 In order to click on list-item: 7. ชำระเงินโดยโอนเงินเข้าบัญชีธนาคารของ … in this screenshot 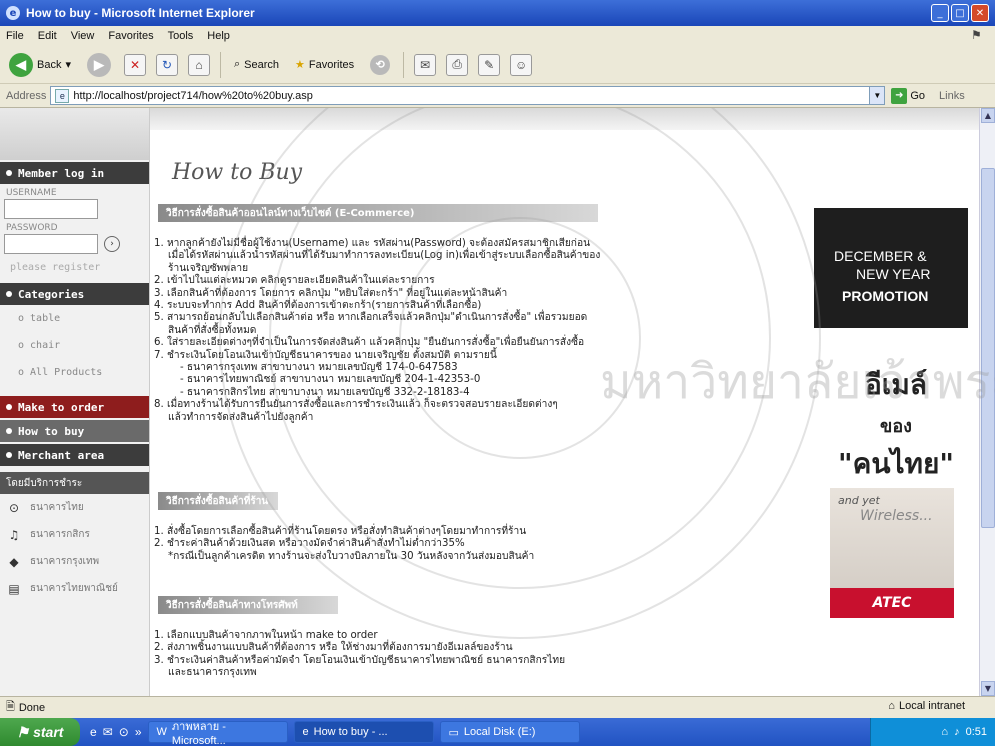, I will do `click(325, 355)`.